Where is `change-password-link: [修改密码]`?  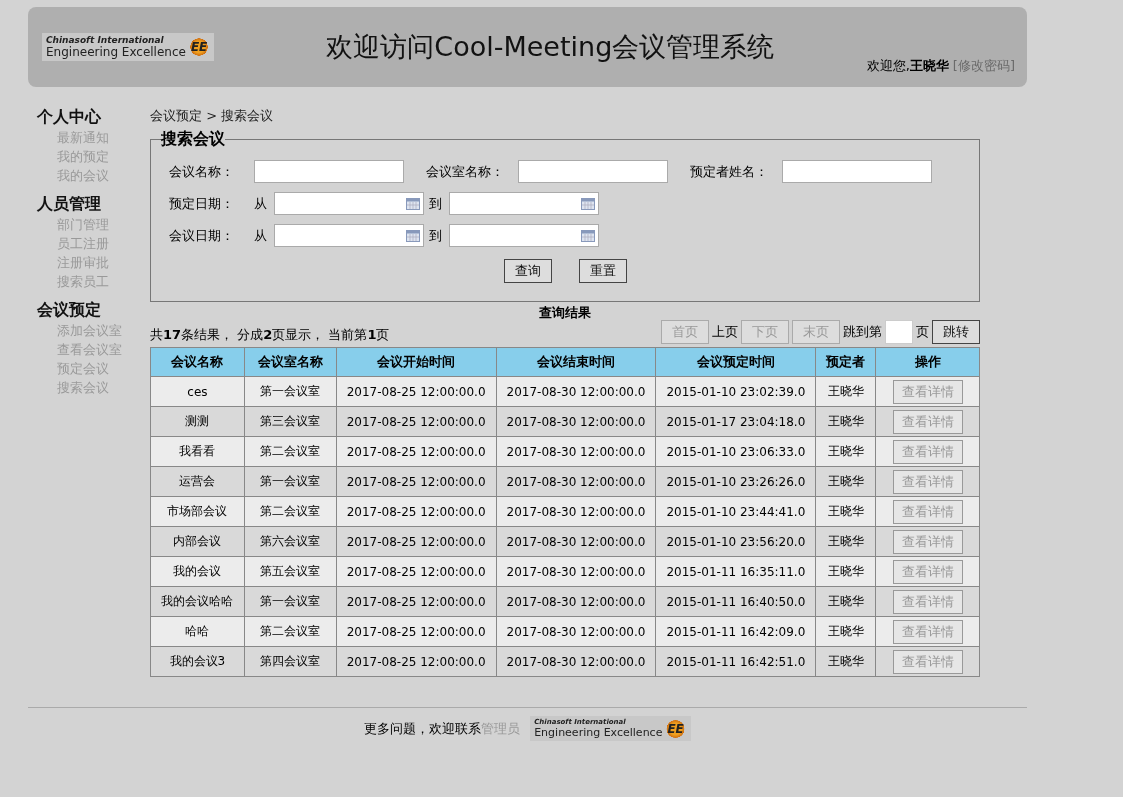
change-password-link: [修改密码] is located at coordinates (983, 66).